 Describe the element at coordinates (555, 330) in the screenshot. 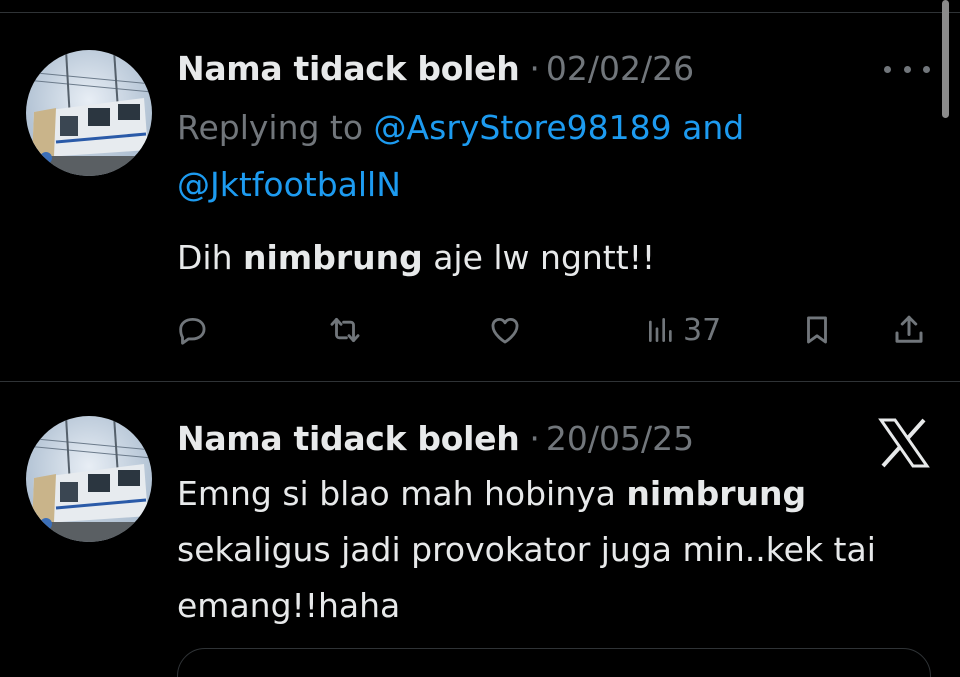

I see `tweet-actions: 37` at that location.